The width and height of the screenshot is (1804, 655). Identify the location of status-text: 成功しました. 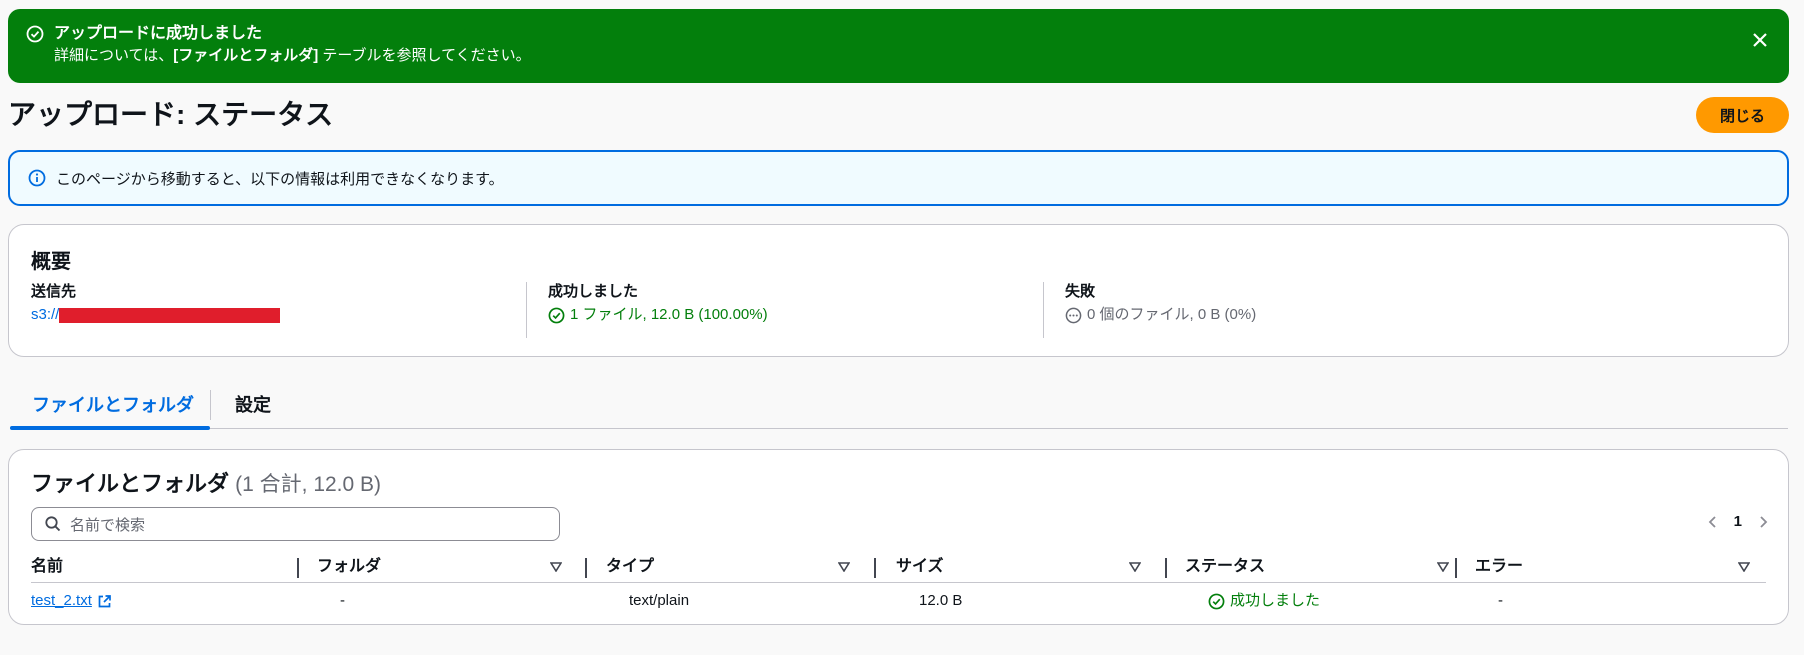
(1275, 600).